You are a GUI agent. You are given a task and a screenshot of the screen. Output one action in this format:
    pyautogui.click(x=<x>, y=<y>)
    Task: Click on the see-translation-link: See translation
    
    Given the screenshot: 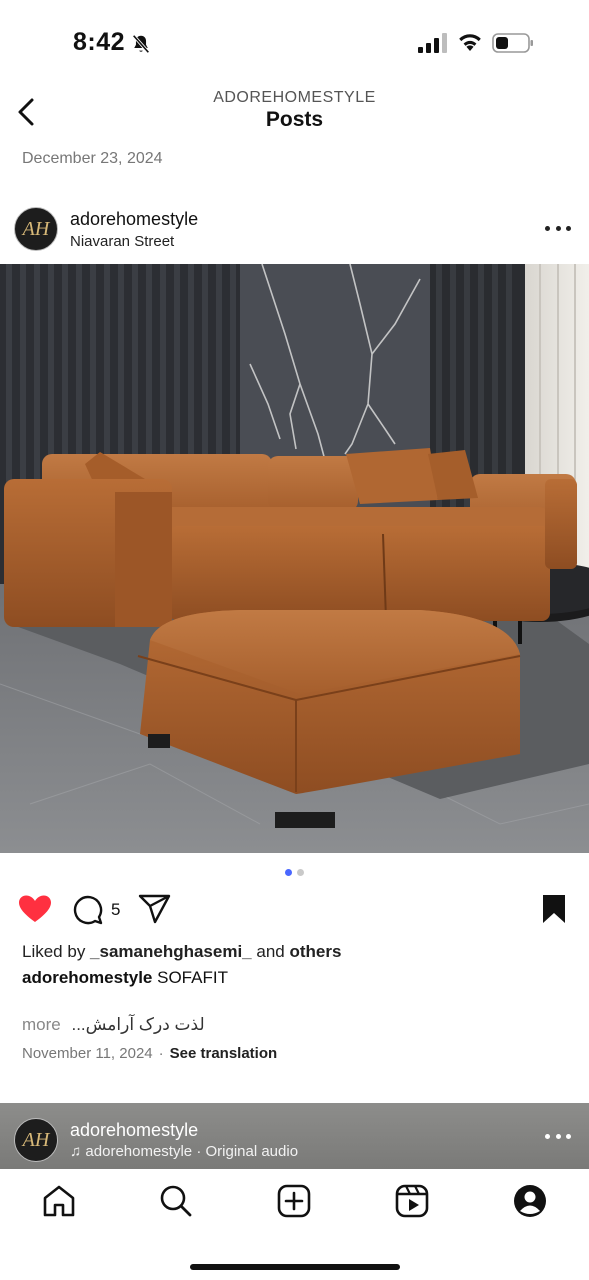 What is the action you would take?
    pyautogui.click(x=224, y=1053)
    